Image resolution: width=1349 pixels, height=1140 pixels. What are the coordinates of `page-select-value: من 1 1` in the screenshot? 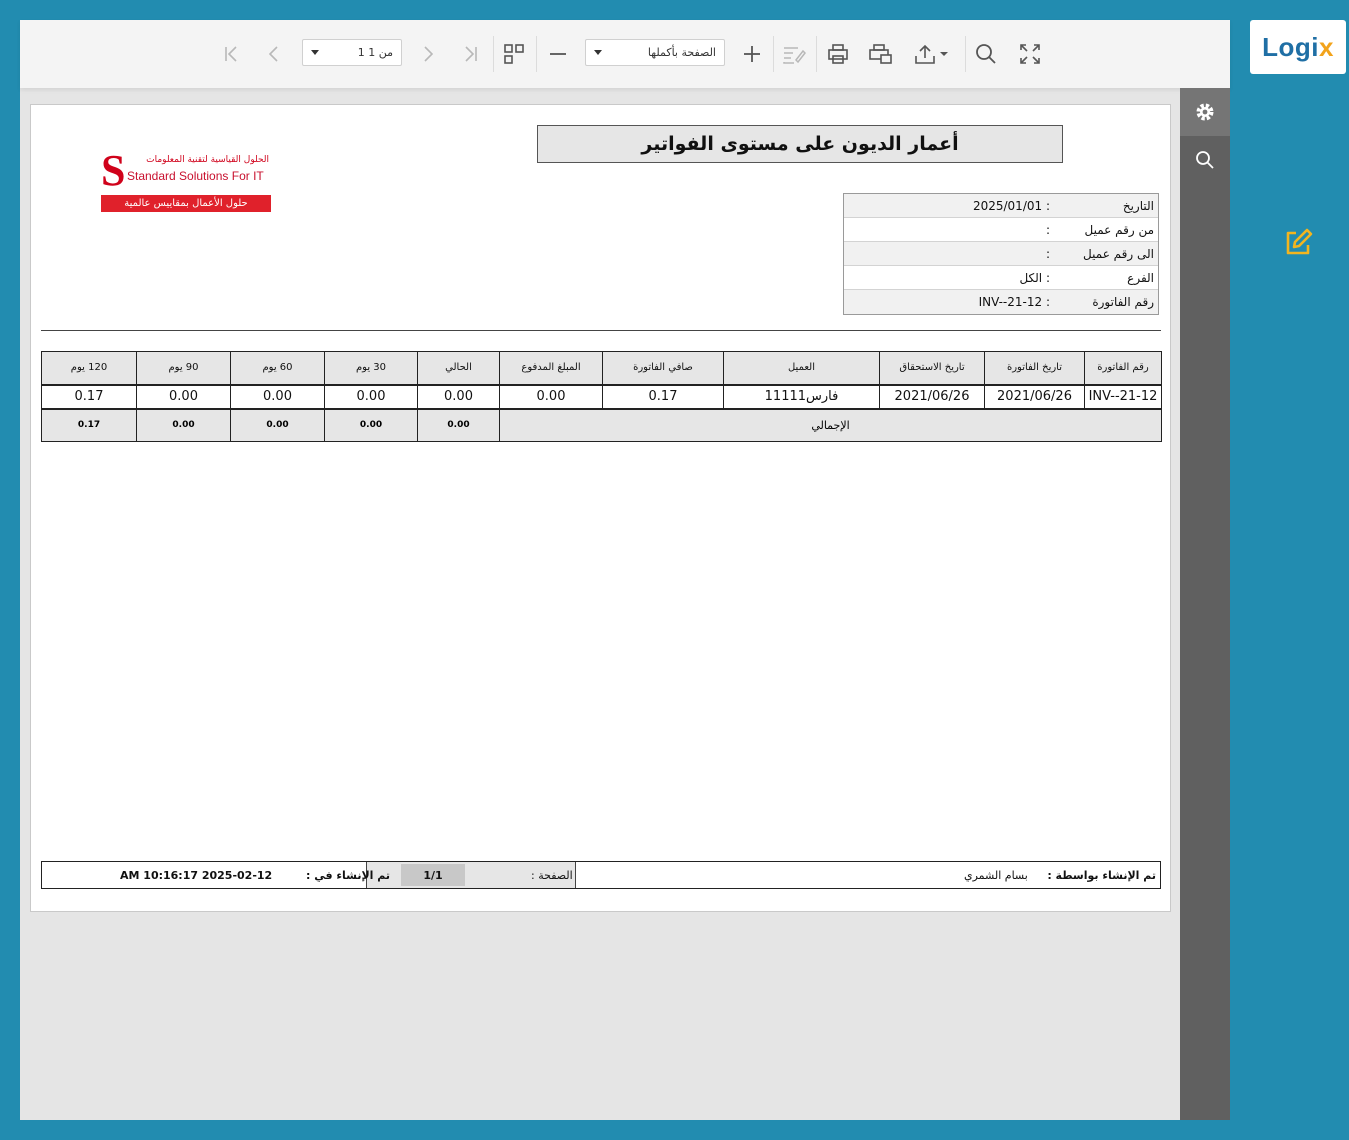 It's located at (375, 52).